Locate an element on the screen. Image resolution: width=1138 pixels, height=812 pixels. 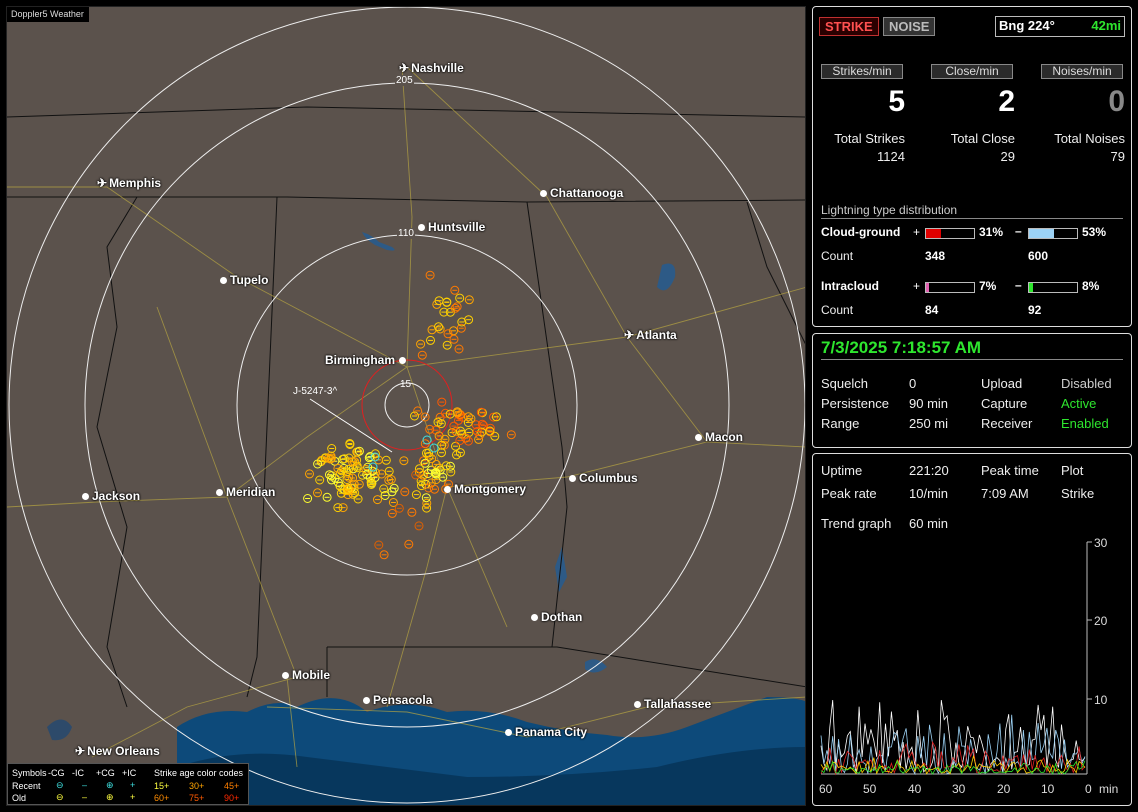
old-cg-pos-icon: ⊕ is located at coordinates (110, 797).